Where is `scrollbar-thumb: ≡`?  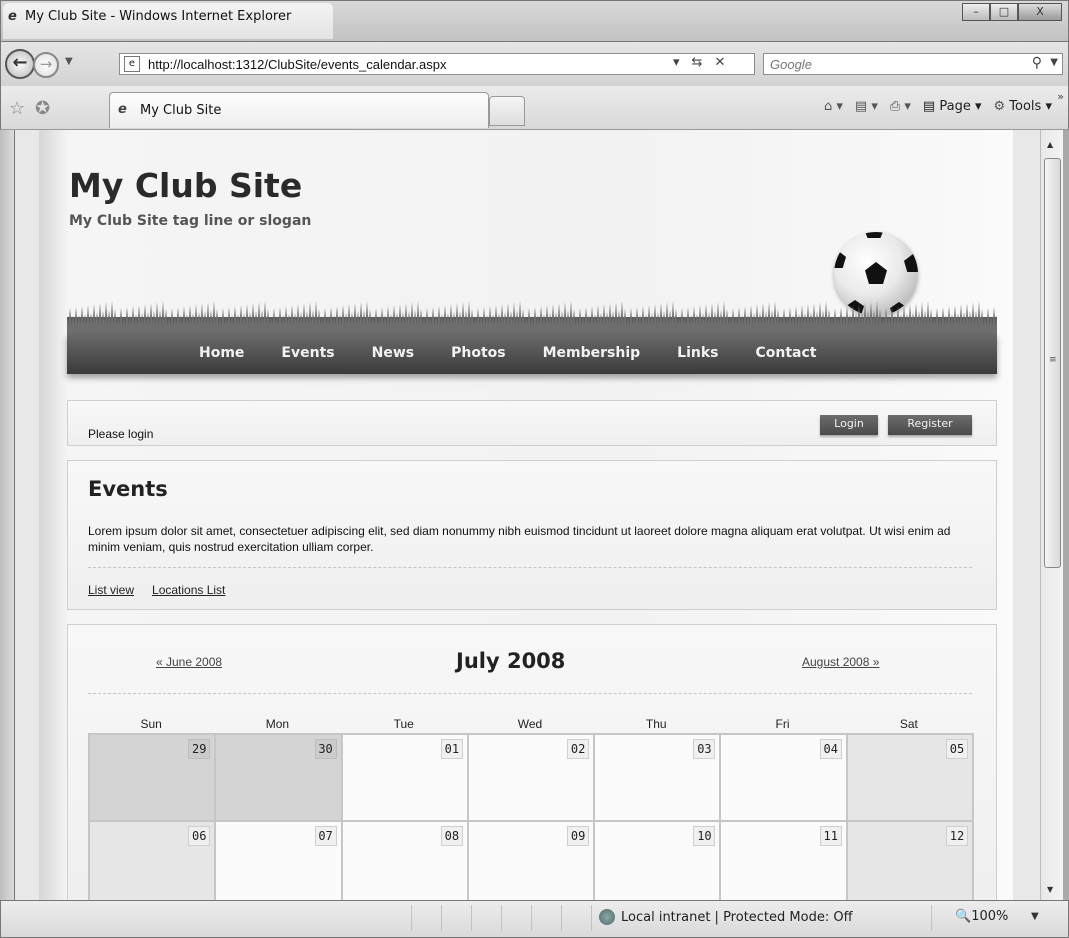 scrollbar-thumb: ≡ is located at coordinates (1052, 363).